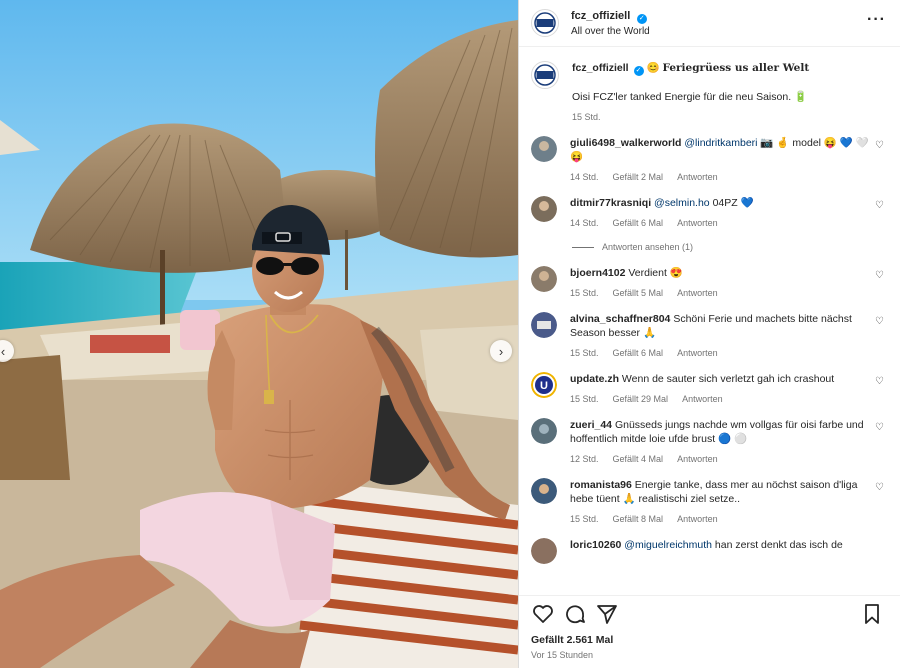 Image resolution: width=900 pixels, height=668 pixels. What do you see at coordinates (778, 545) in the screenshot?
I see `comment-text: han zerst denkt das isch de` at bounding box center [778, 545].